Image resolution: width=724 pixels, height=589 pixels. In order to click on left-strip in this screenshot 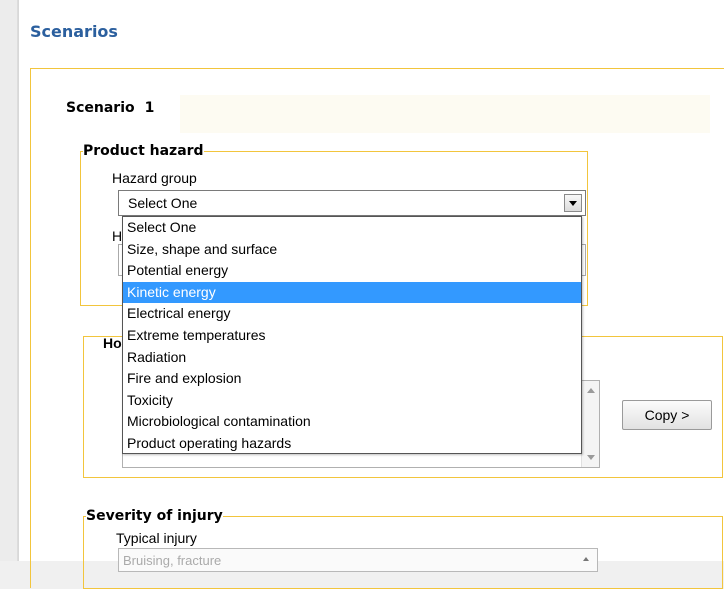, I will do `click(9, 280)`.